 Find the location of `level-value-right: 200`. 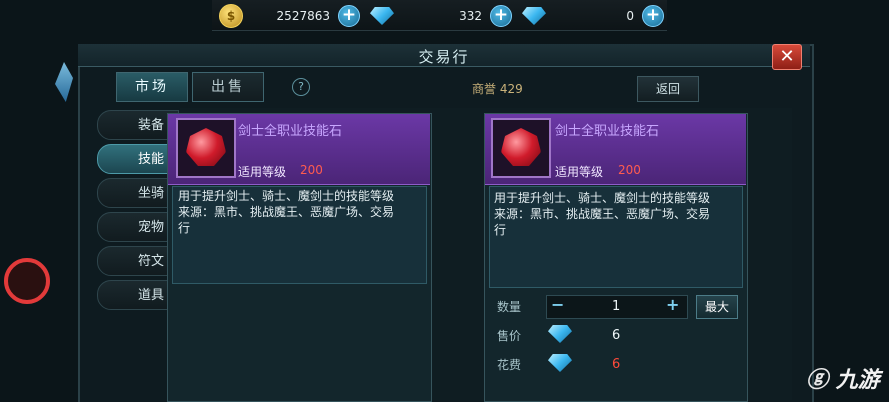

level-value-right: 200 is located at coordinates (629, 170).